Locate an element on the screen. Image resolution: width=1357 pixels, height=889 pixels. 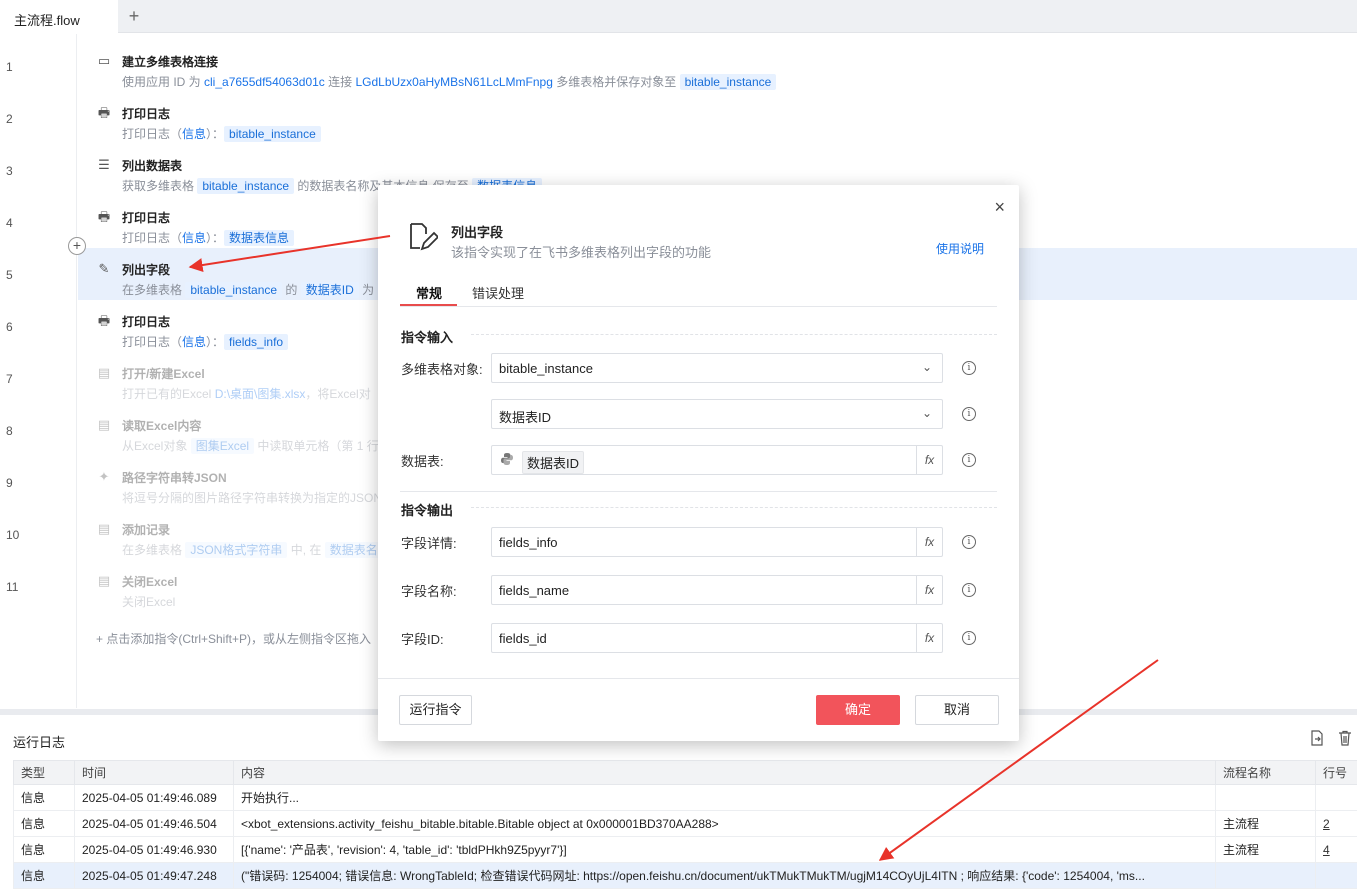
log-cell-flow: 主流程 is located at coordinates (1265, 823).